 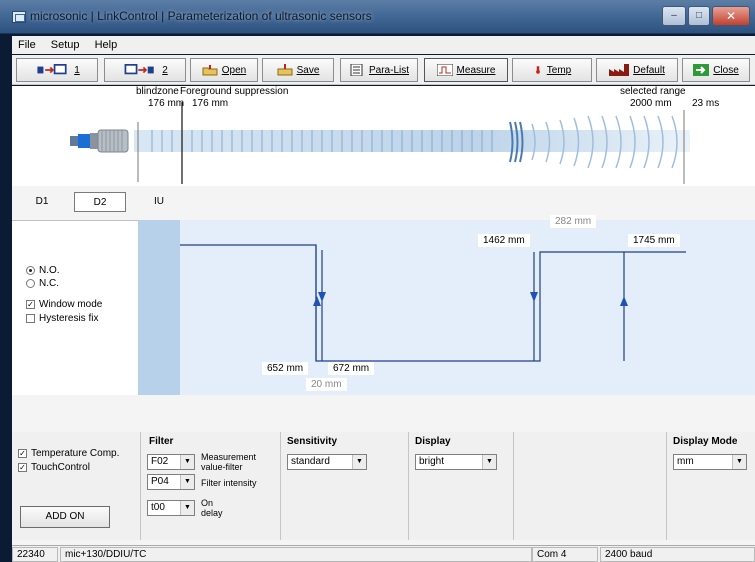 What do you see at coordinates (537, 70) in the screenshot?
I see `thermometer-icon` at bounding box center [537, 70].